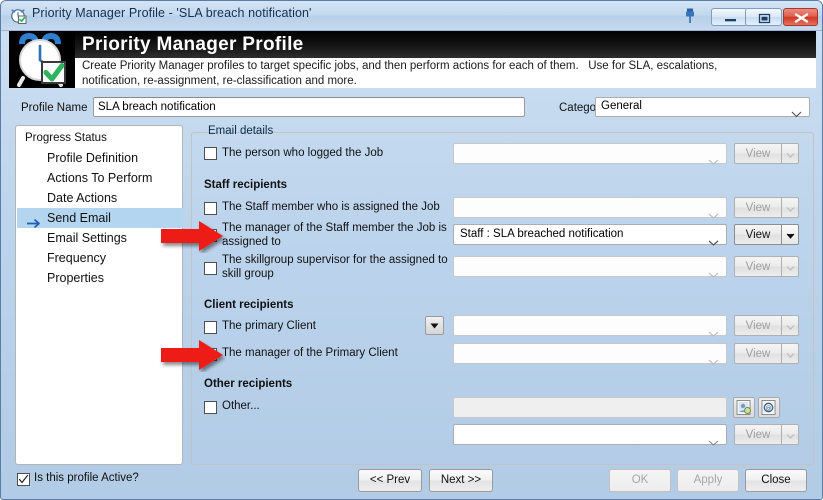  Describe the element at coordinates (729, 17) in the screenshot. I see `minimize-button` at that location.